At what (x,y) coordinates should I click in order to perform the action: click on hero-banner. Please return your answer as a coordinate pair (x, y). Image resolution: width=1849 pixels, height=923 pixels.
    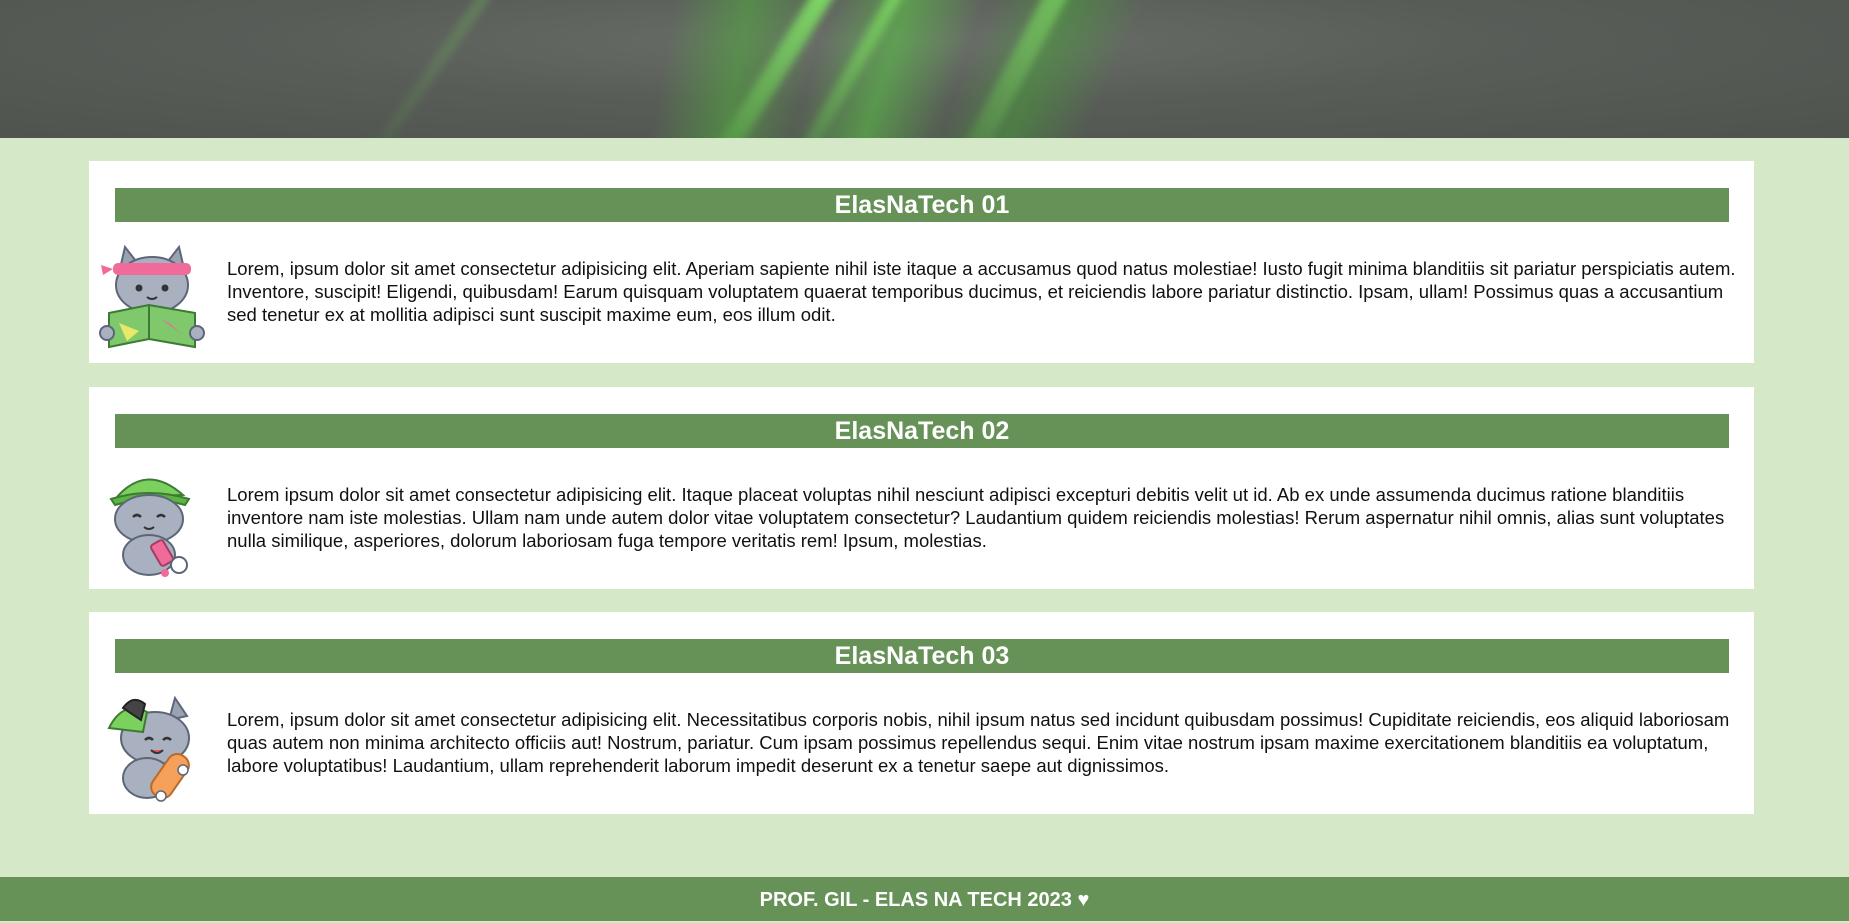
    Looking at the image, I should click on (924, 69).